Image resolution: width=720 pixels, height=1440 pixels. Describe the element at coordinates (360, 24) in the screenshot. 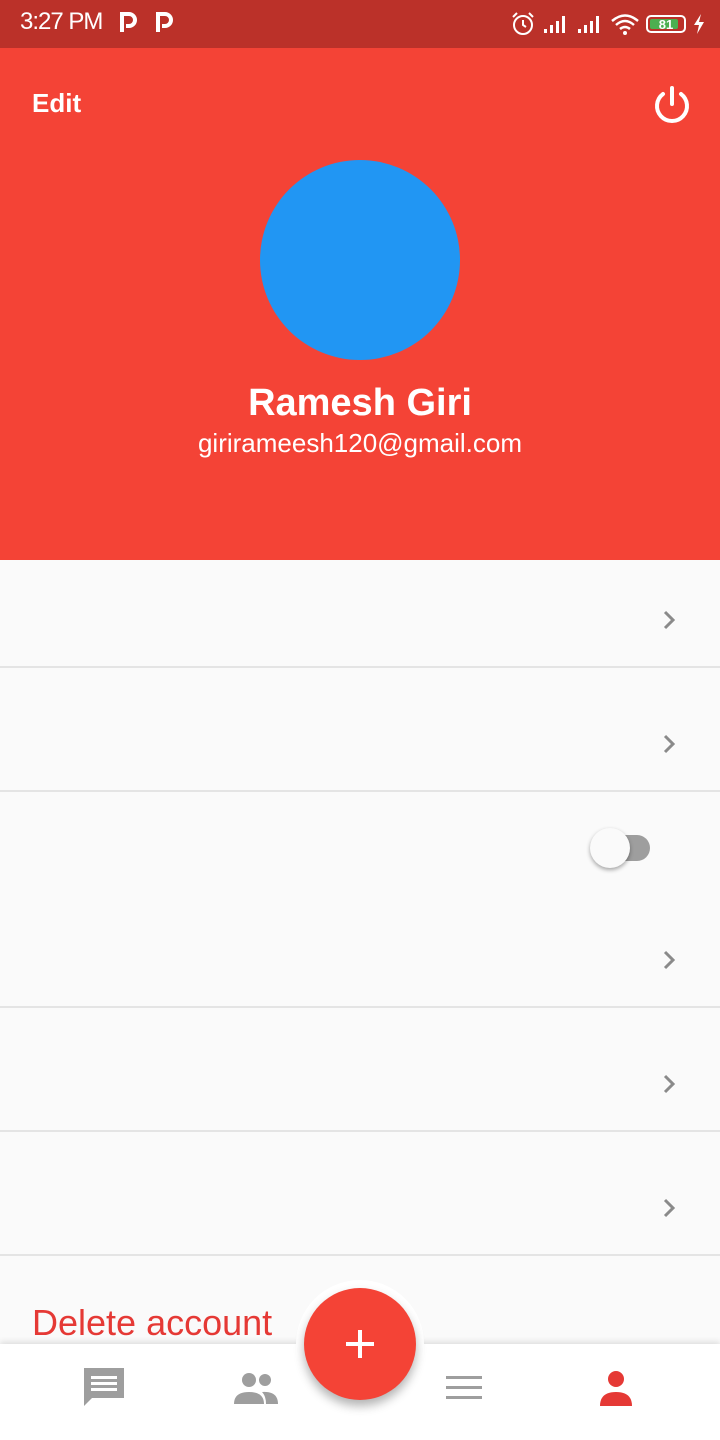

I see `status-bar: 3:27 PM 81` at that location.